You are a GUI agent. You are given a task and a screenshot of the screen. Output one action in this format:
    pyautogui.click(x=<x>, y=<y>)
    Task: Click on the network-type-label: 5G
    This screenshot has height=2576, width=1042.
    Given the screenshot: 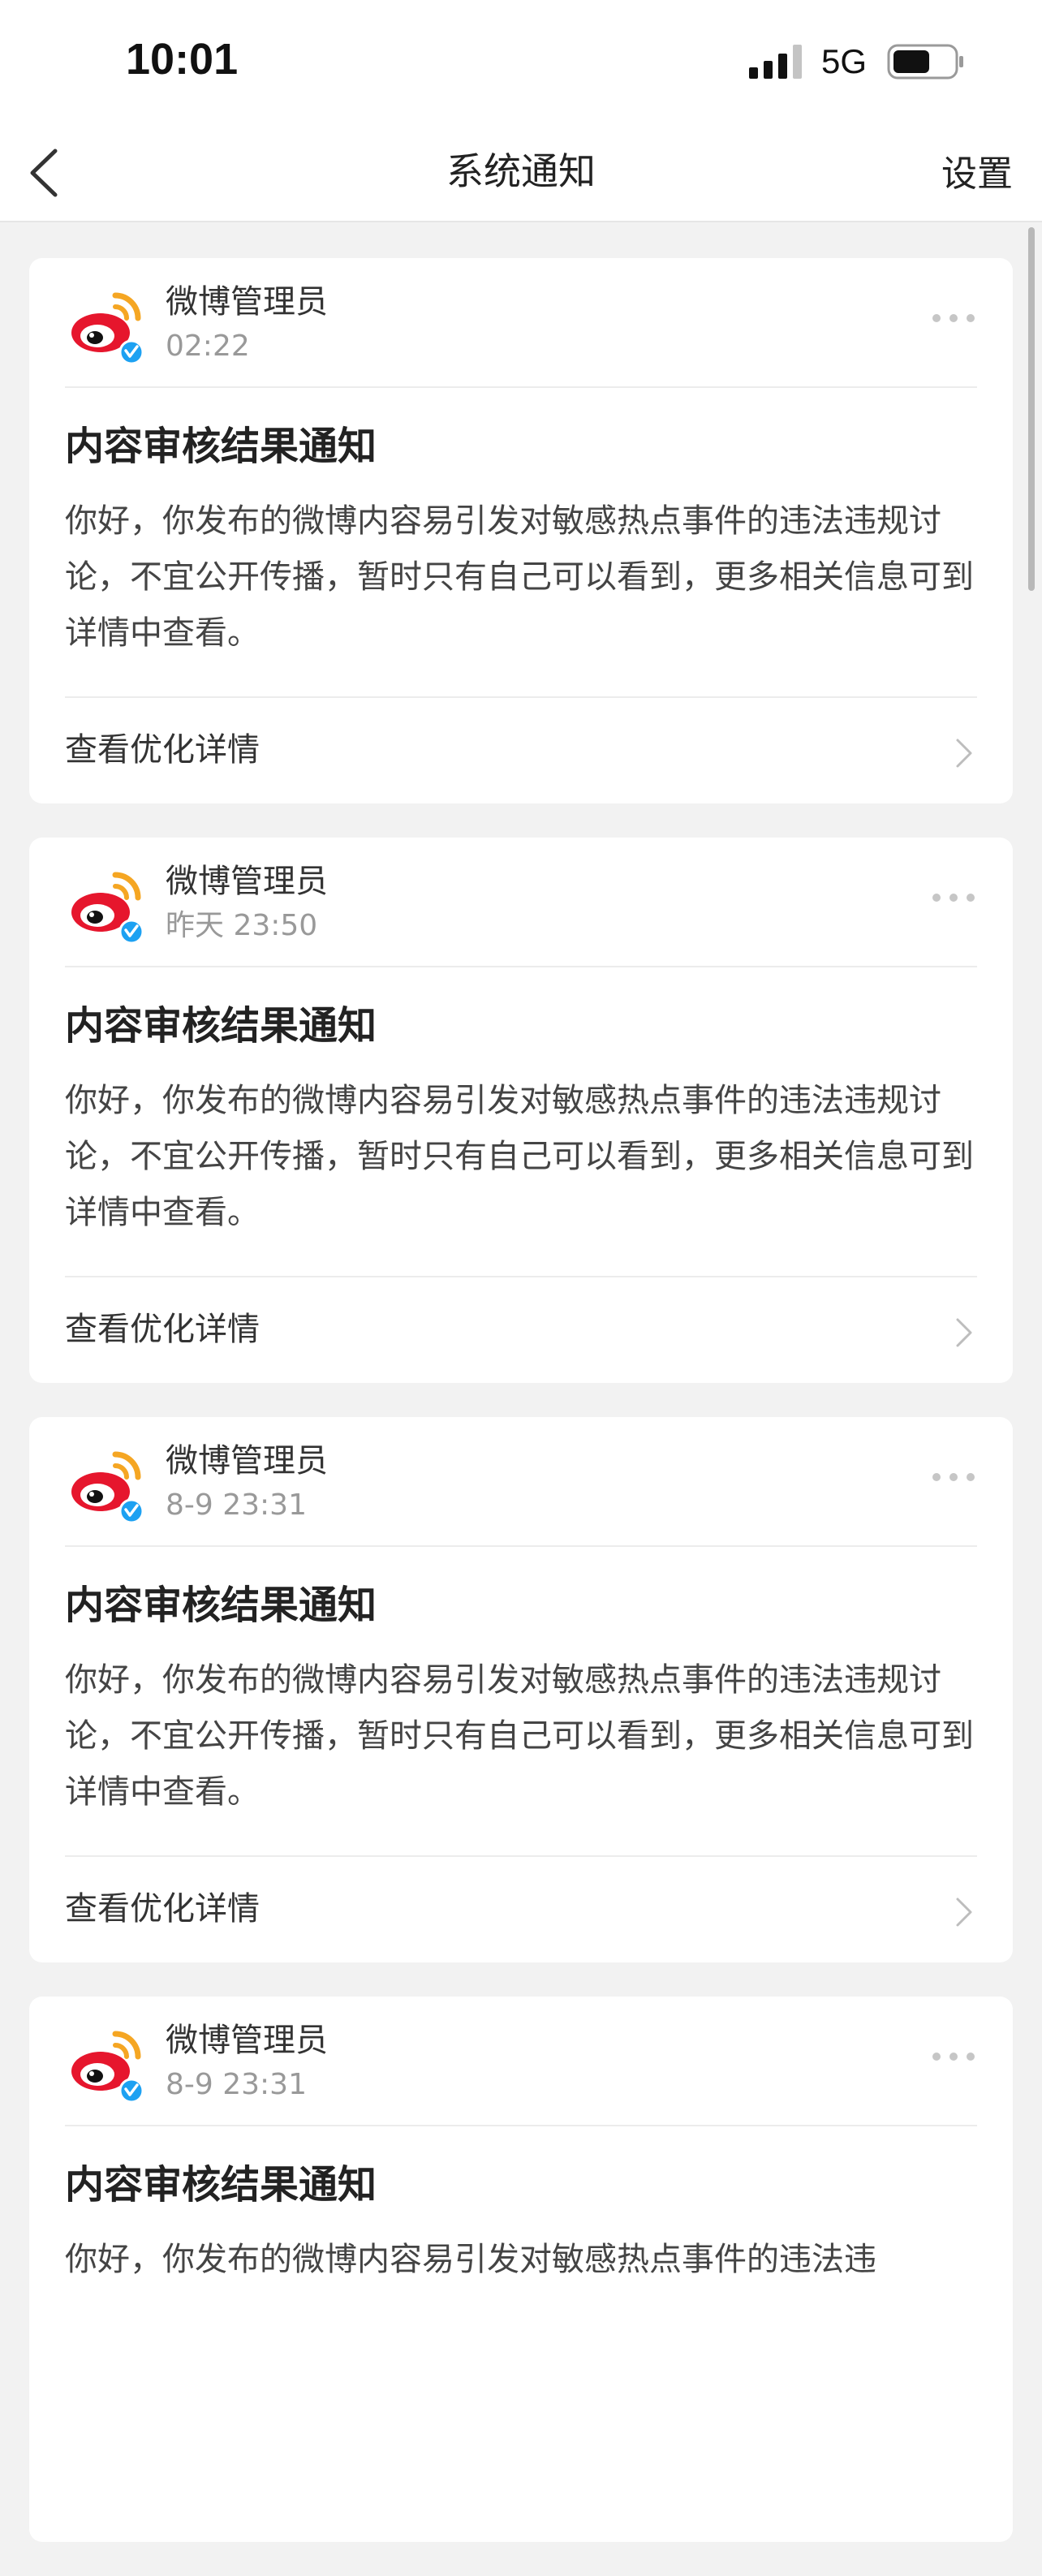 What is the action you would take?
    pyautogui.click(x=844, y=61)
    